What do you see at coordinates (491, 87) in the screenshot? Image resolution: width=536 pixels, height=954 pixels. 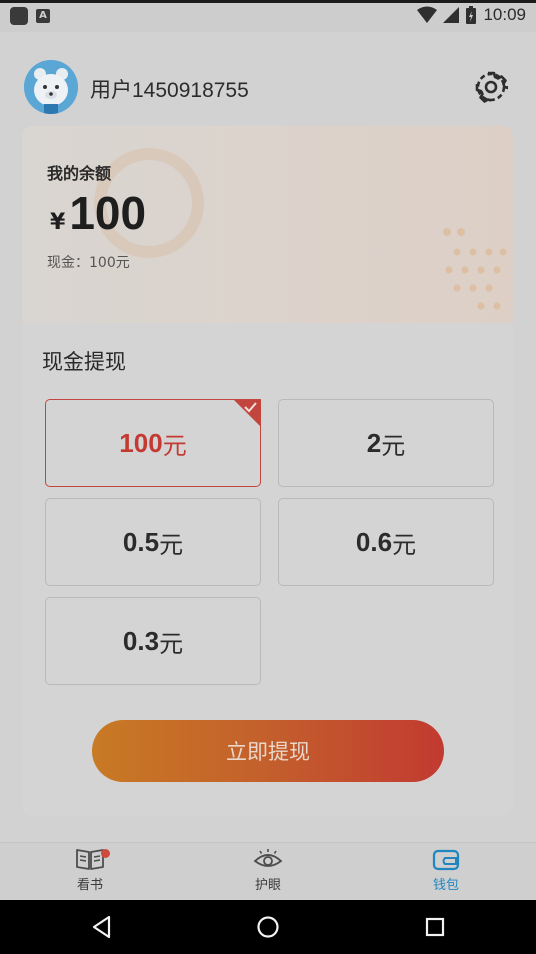 I see `gear-icon` at bounding box center [491, 87].